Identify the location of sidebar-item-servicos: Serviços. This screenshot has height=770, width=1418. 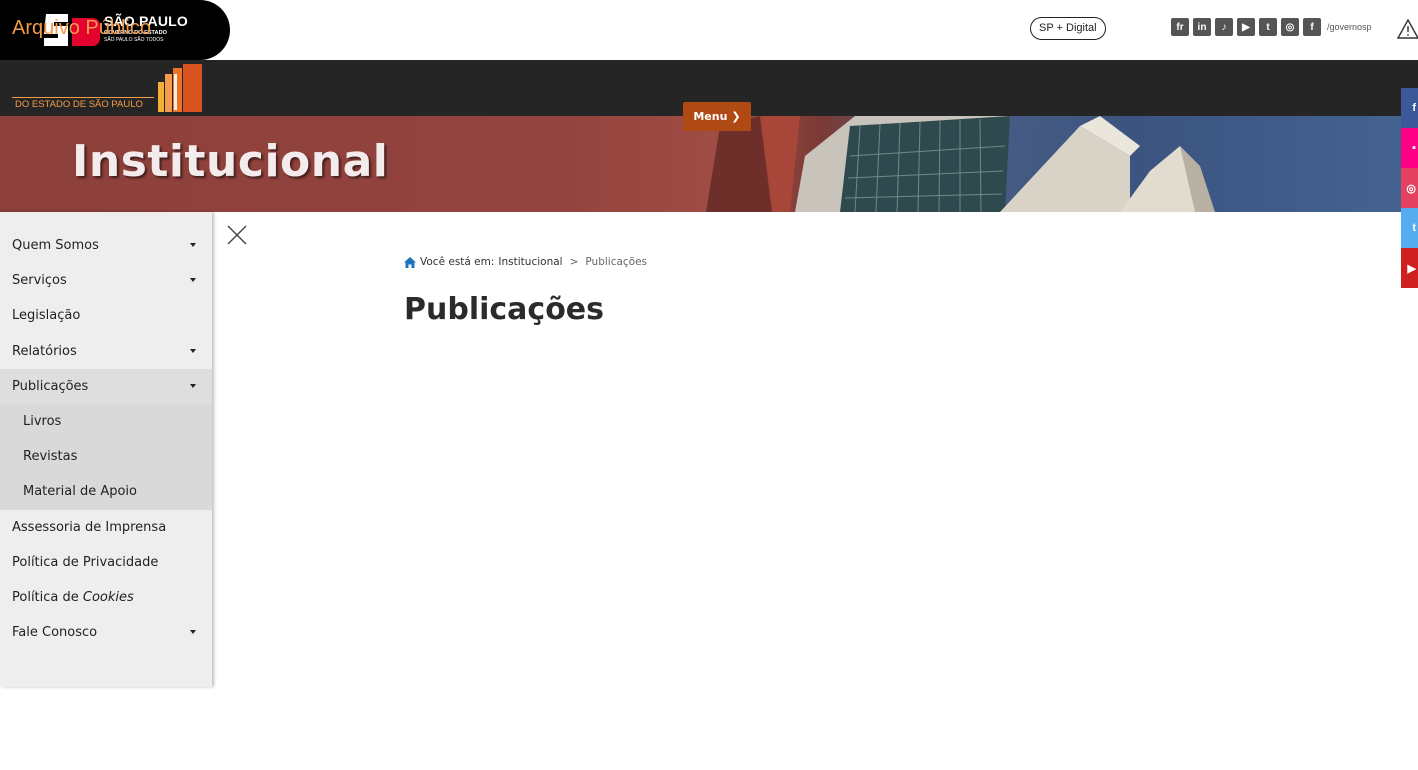
(106, 280).